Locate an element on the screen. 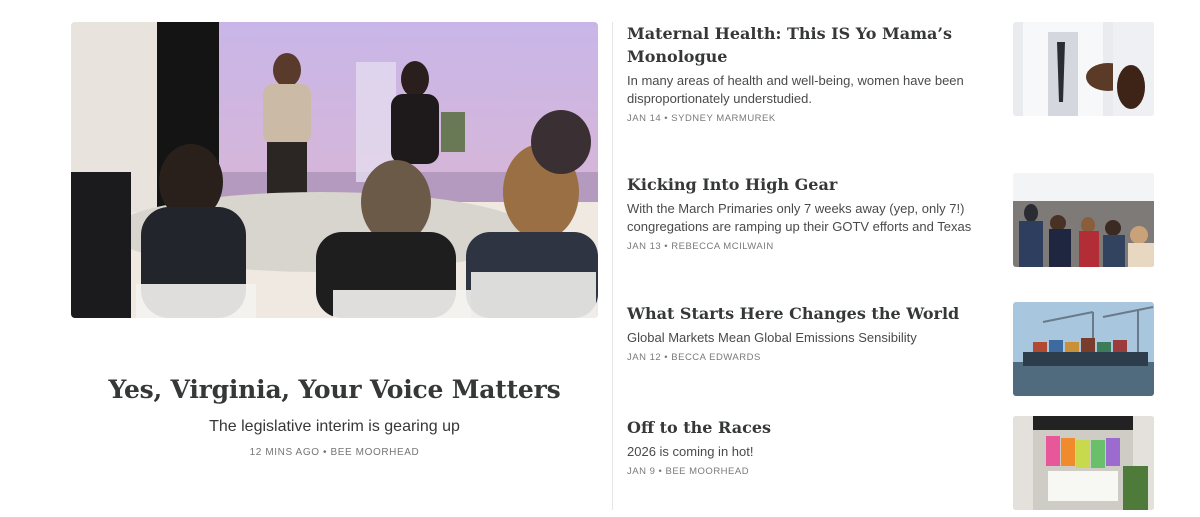  post-author: BECCA EDWARDS is located at coordinates (716, 357).